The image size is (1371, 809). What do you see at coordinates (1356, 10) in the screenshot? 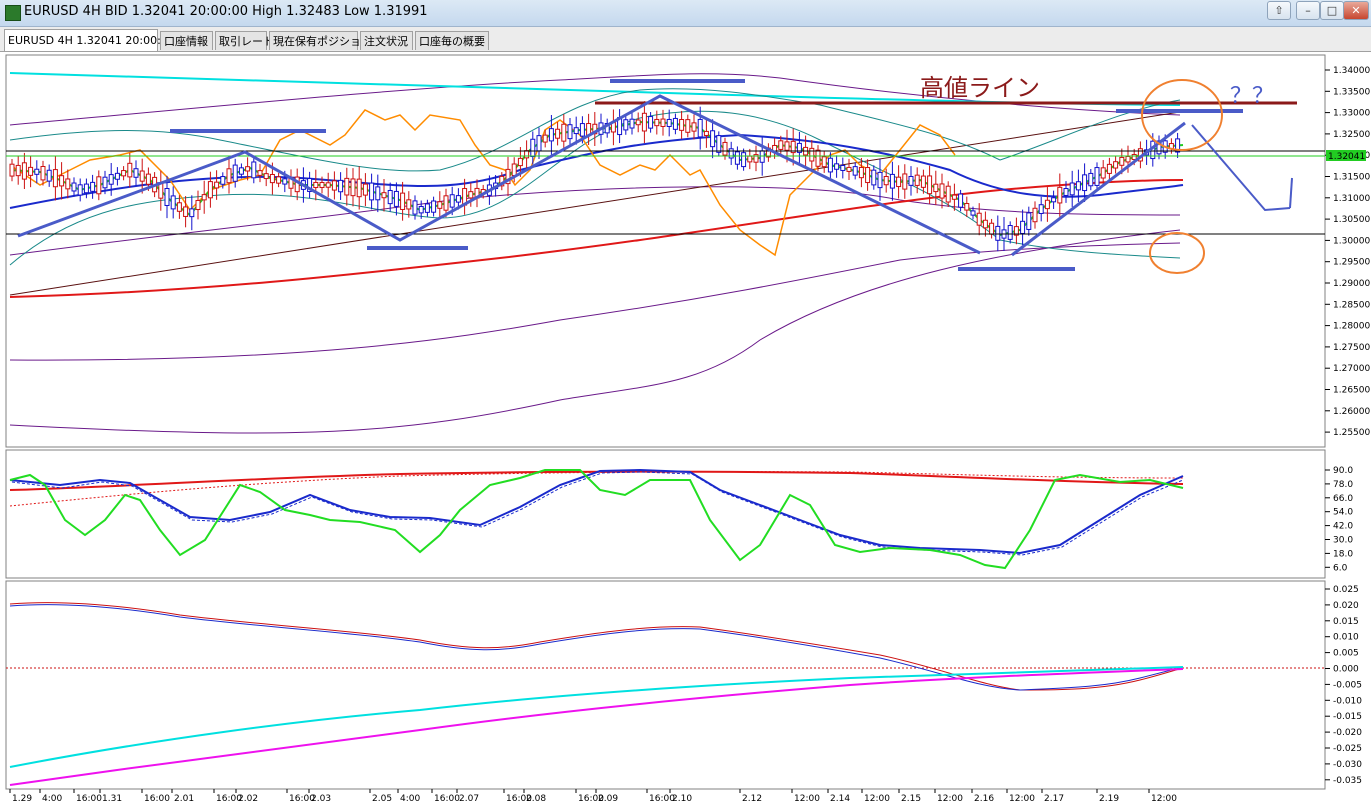
I see `close-button: ✕` at bounding box center [1356, 10].